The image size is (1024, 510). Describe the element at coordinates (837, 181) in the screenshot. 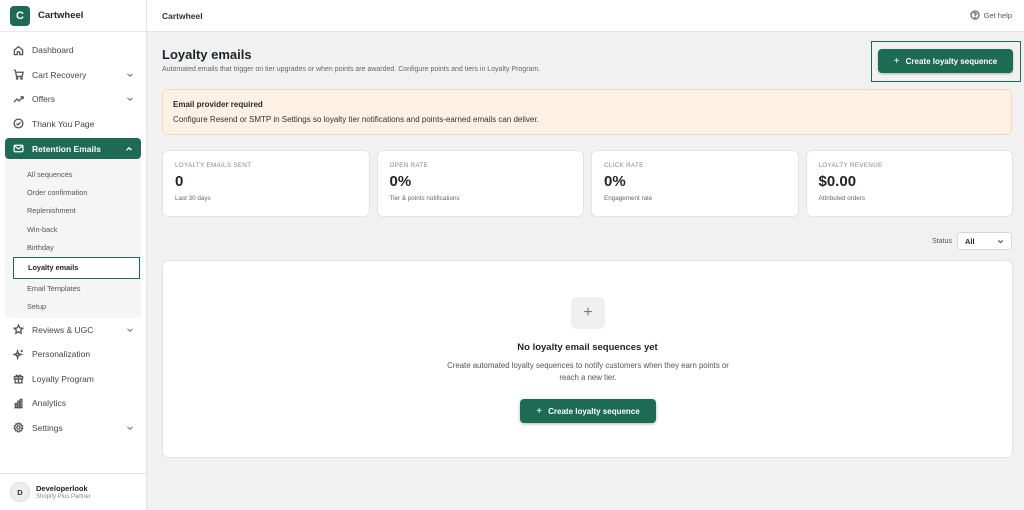

I see `stat-value: $0.00` at that location.